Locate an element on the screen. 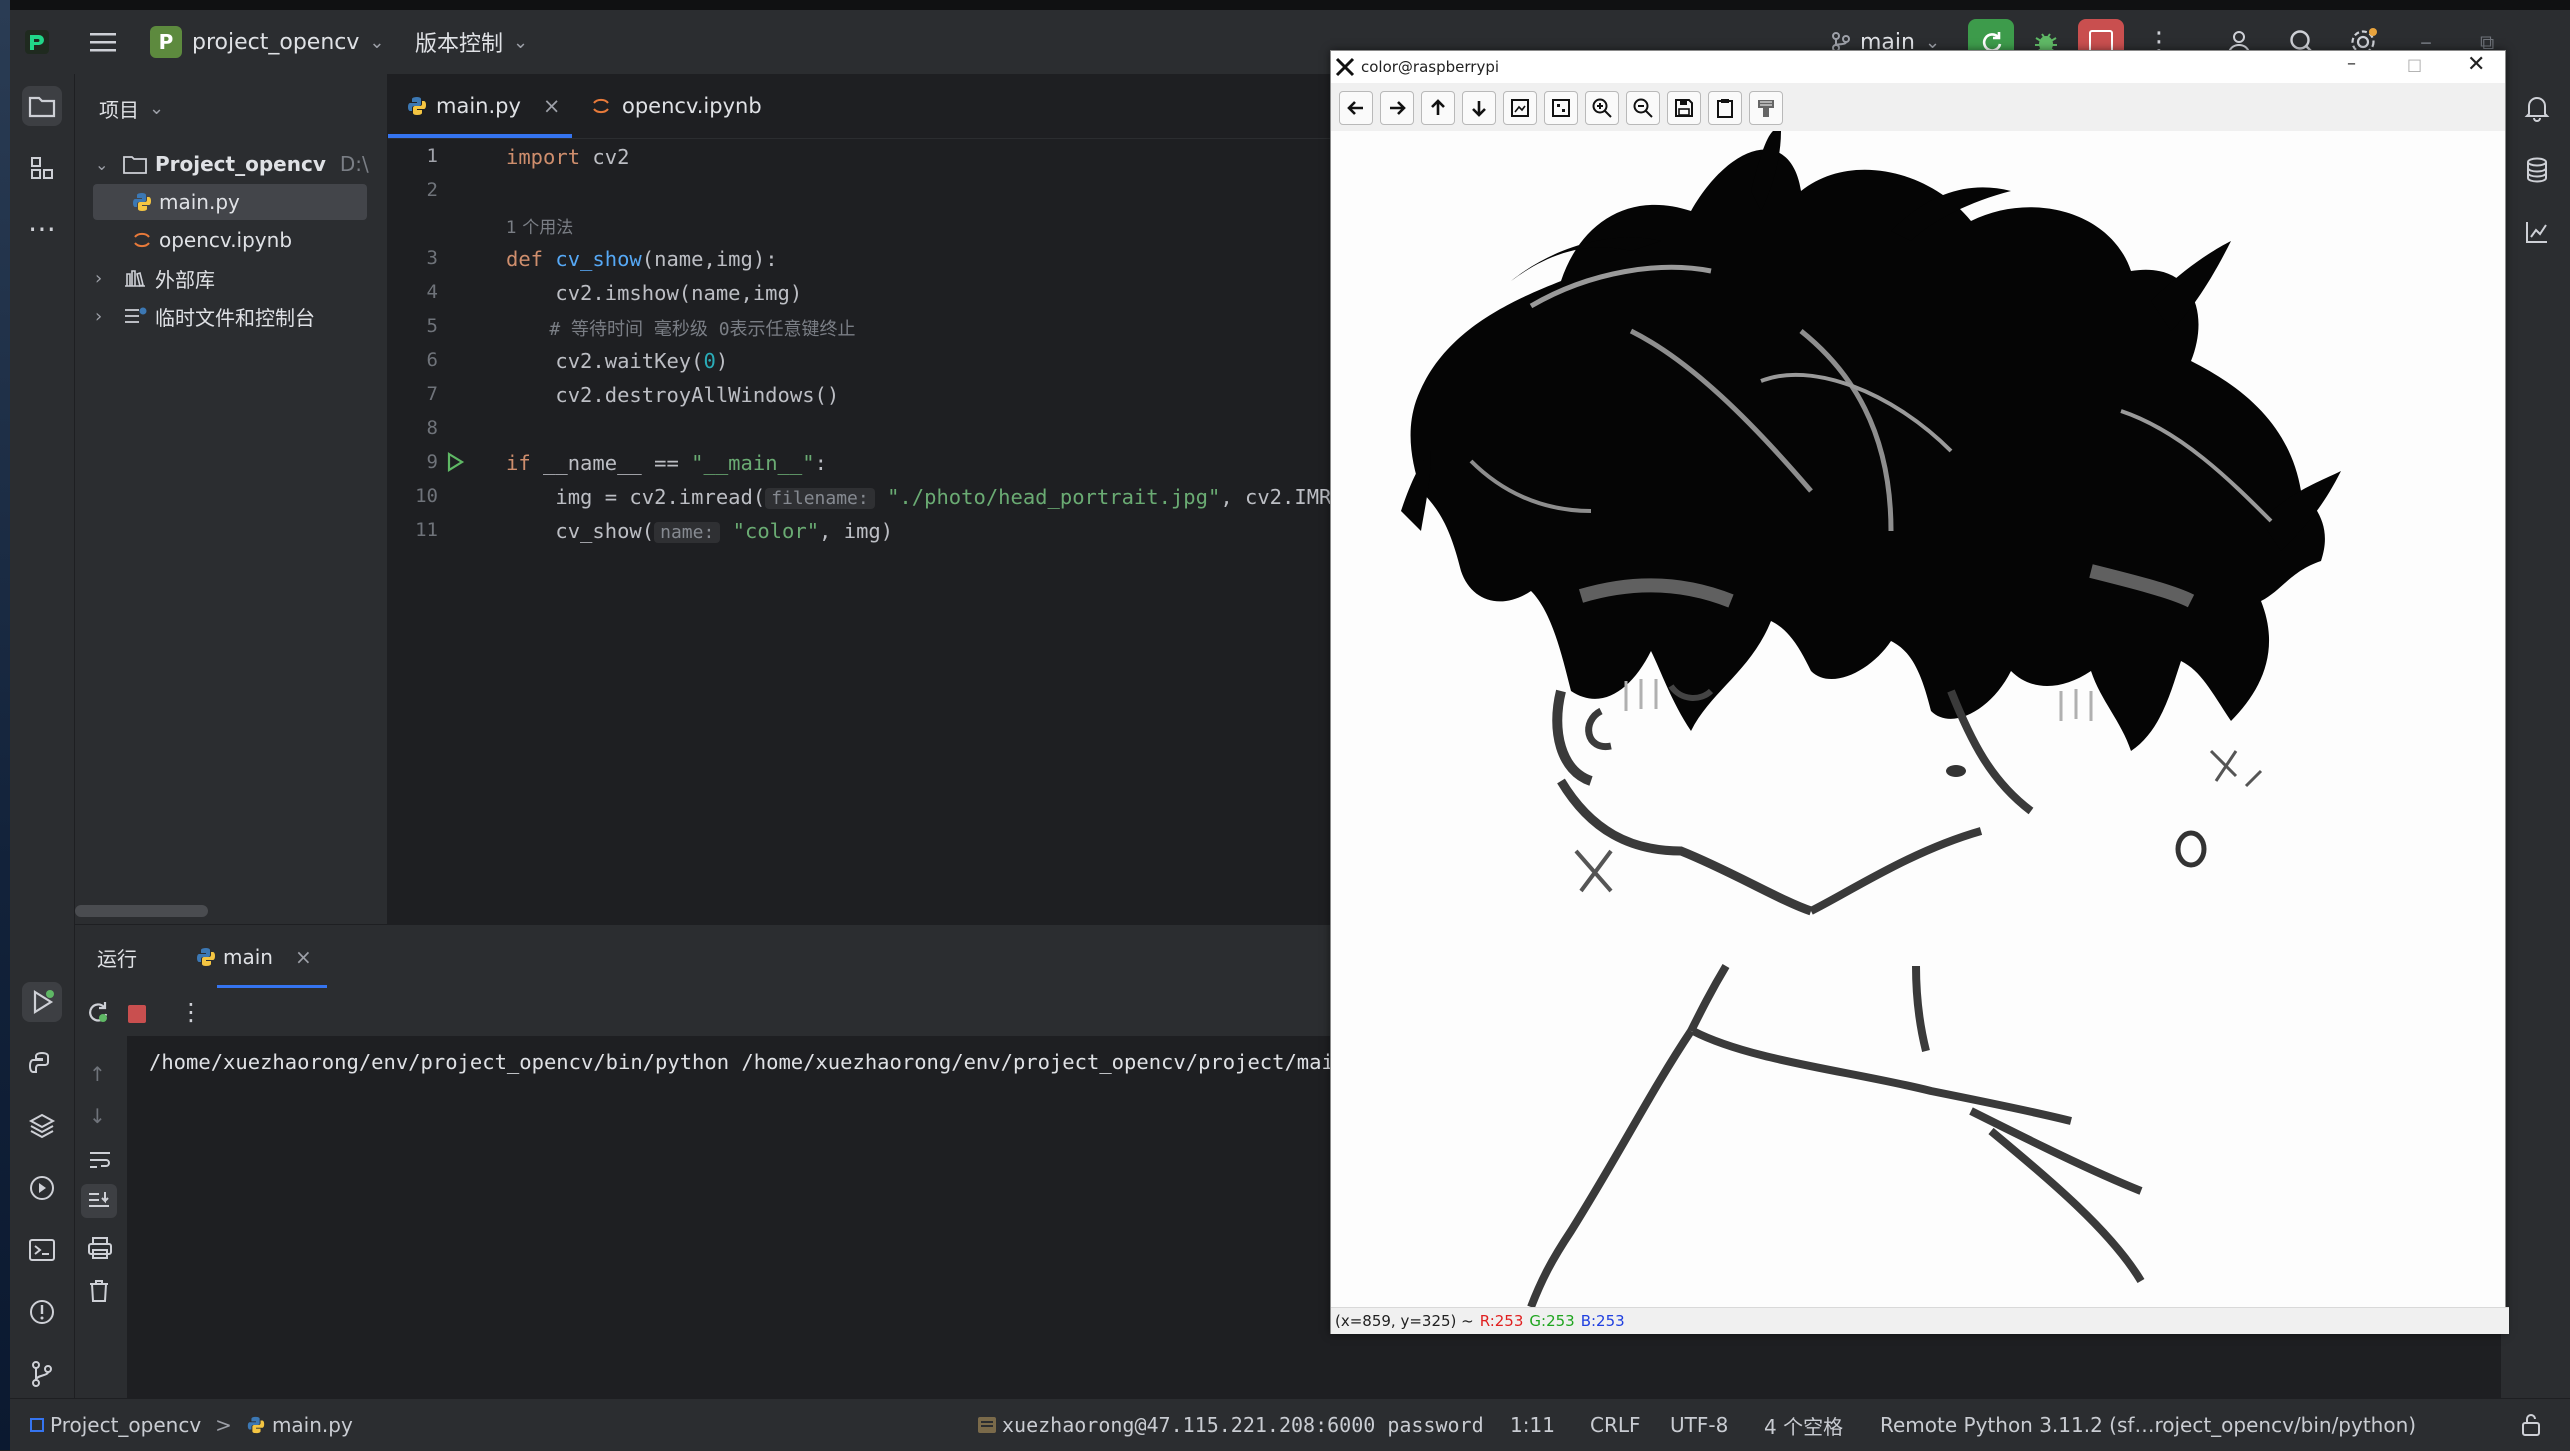 This screenshot has width=2570, height=1451. project-panel-header: 项目 ⌄ is located at coordinates (131, 108).